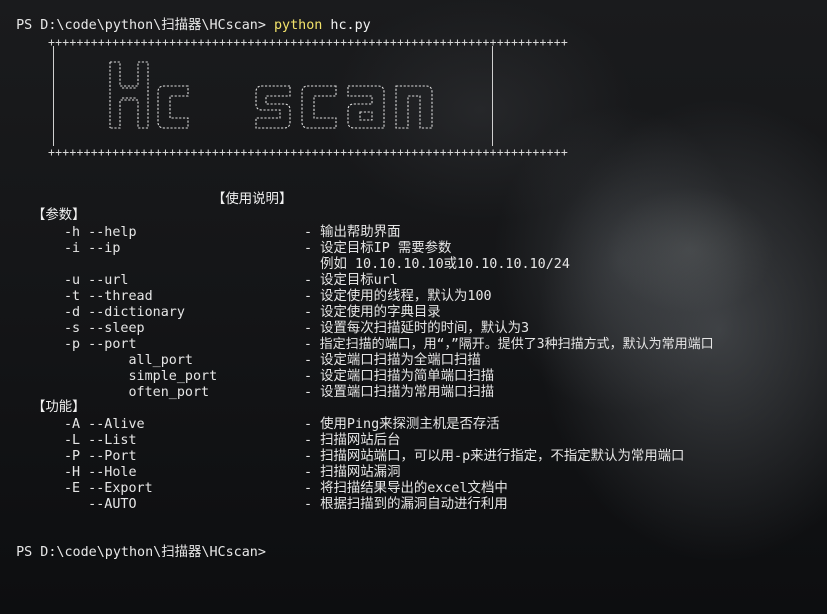 Image resolution: width=827 pixels, height=614 pixels. What do you see at coordinates (100, 344) in the screenshot?
I see `param-option: -p --port` at bounding box center [100, 344].